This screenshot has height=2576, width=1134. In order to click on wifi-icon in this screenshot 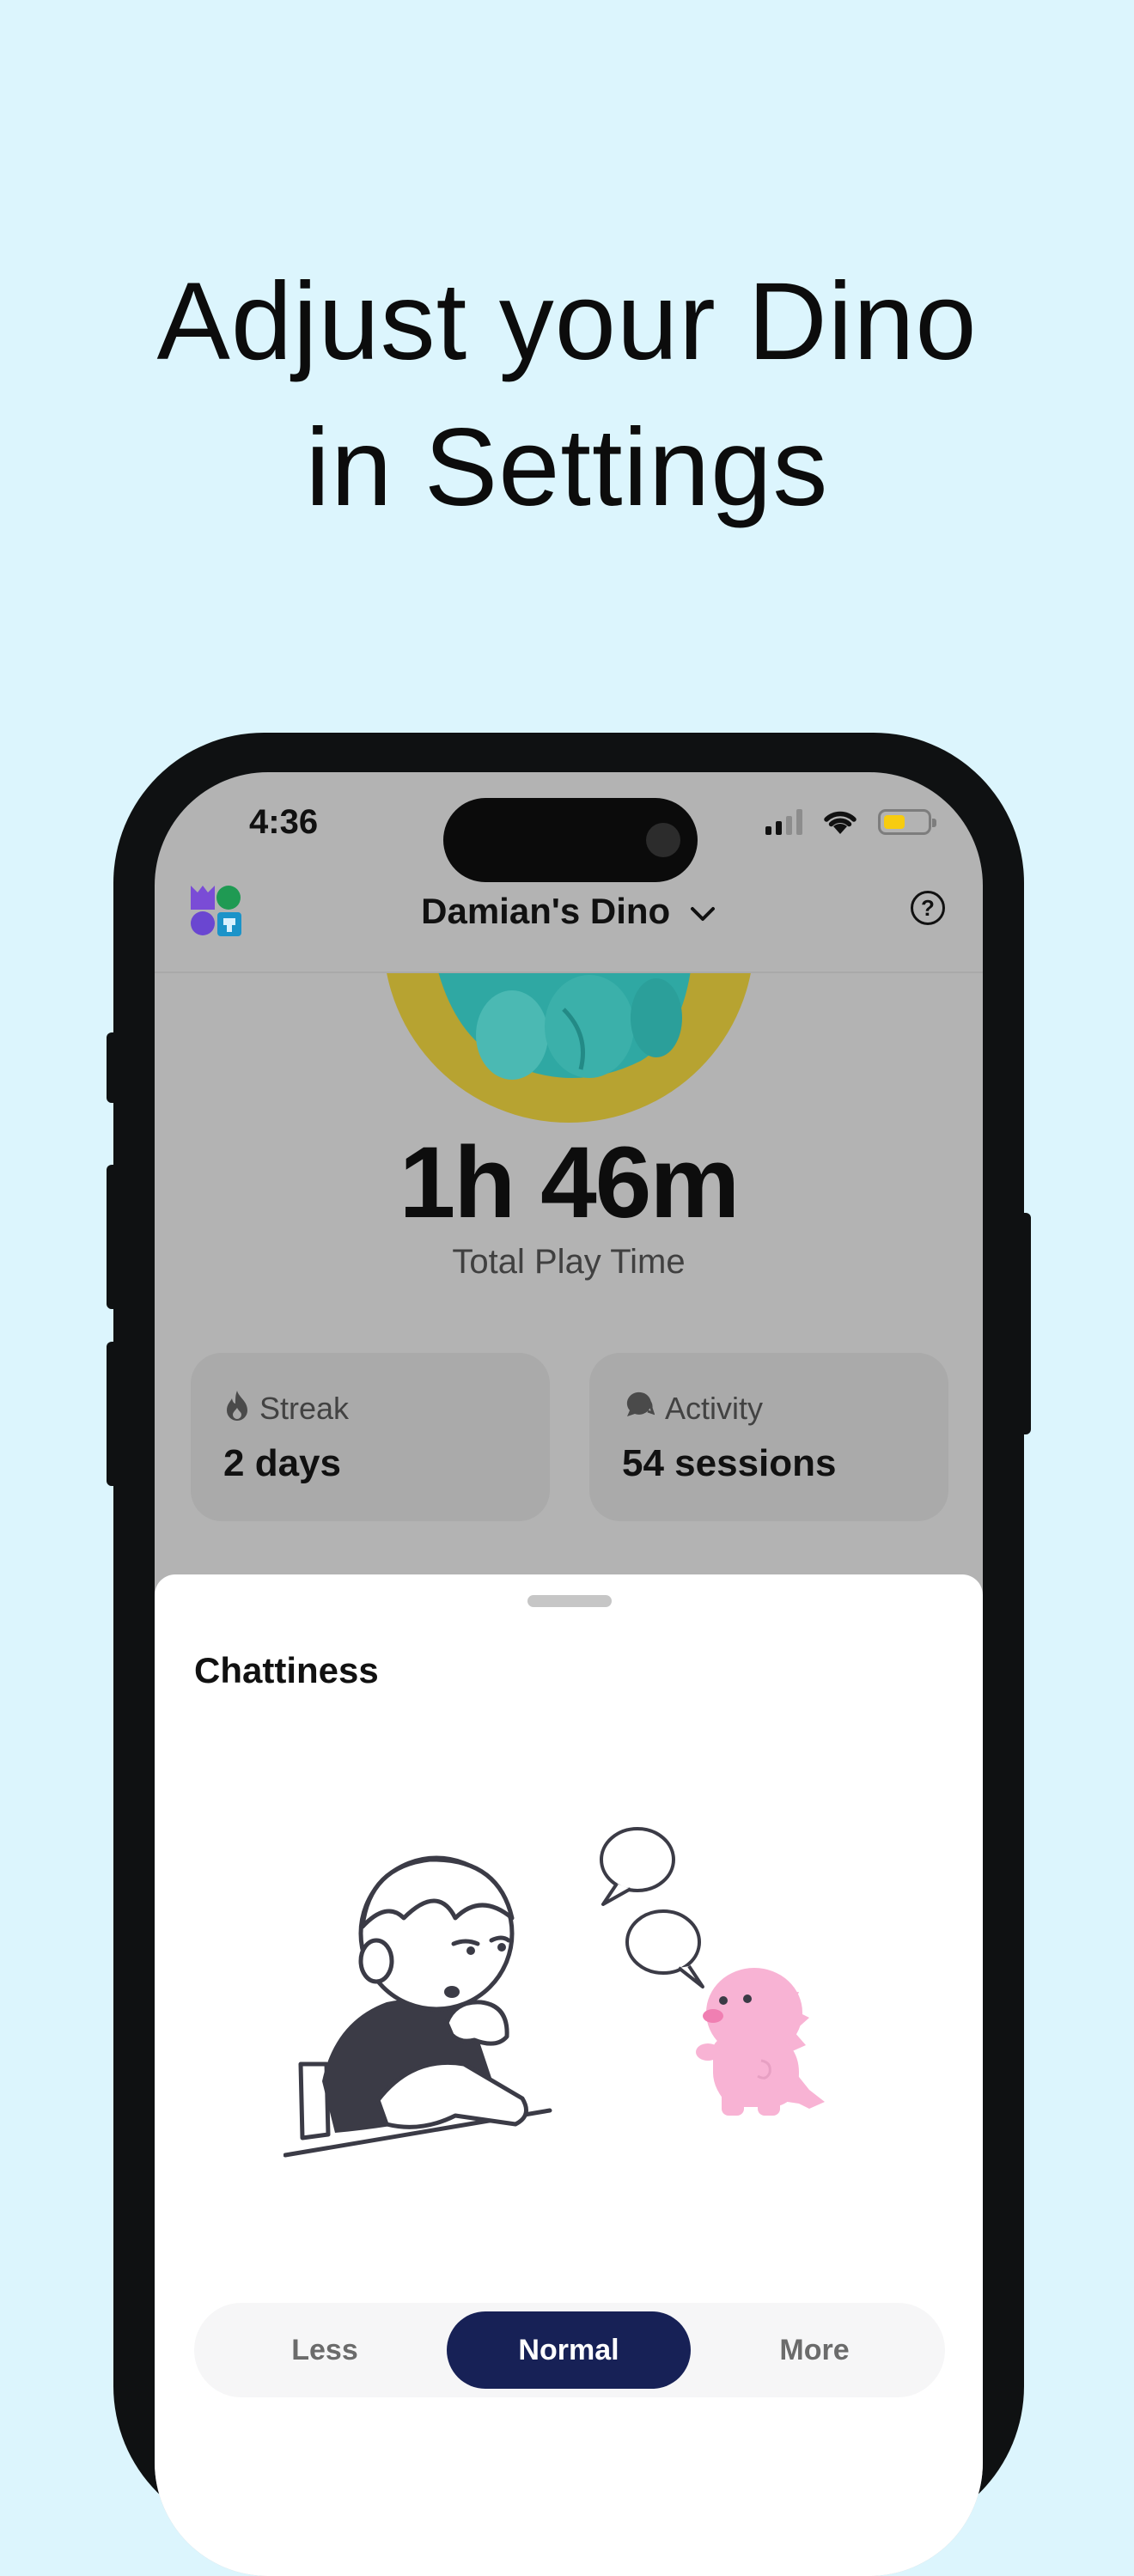, I will do `click(840, 822)`.